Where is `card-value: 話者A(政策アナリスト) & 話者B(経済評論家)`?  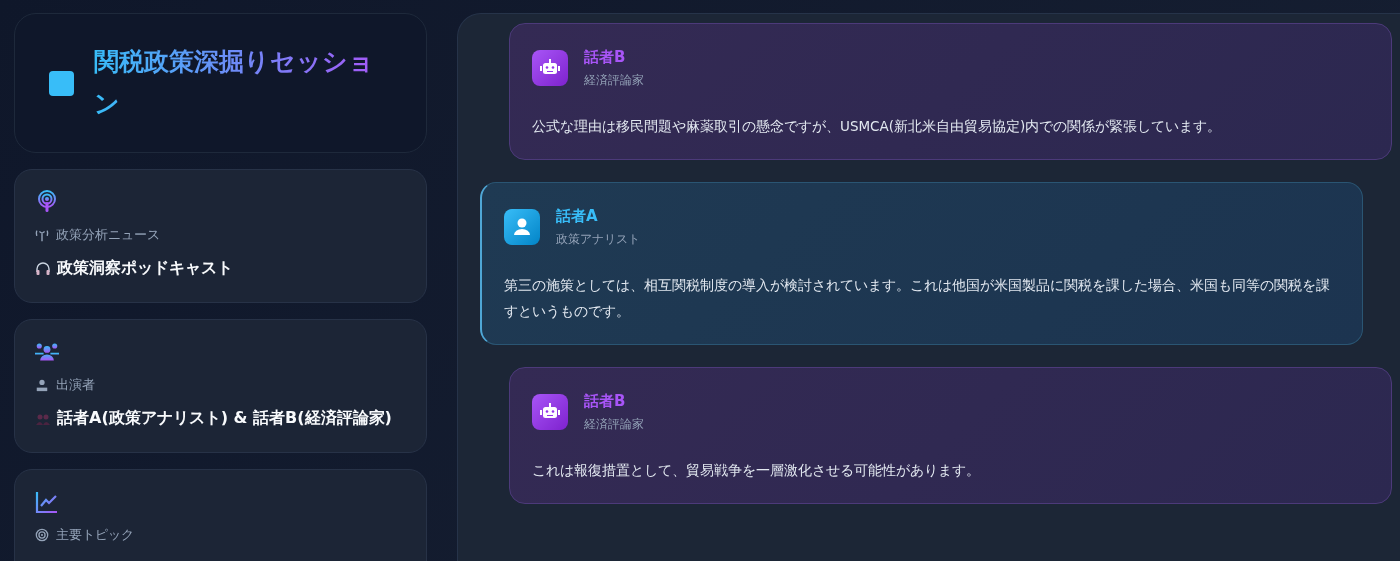 card-value: 話者A(政策アナリスト) & 話者B(経済評論家) is located at coordinates (224, 418).